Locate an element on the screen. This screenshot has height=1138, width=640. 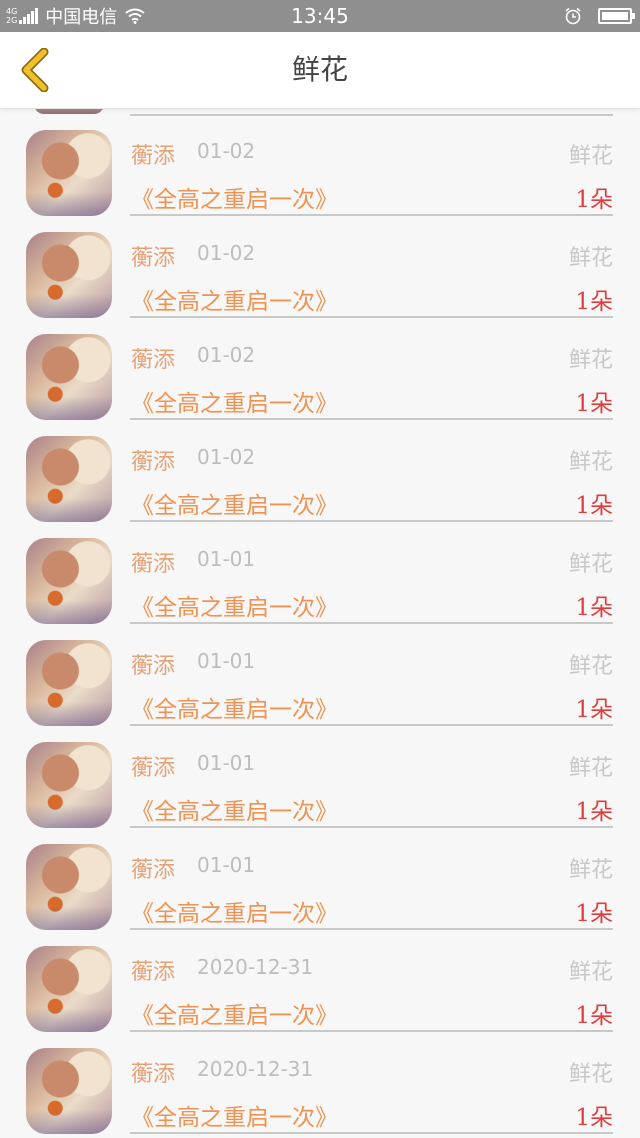
status-time: 13:45 is located at coordinates (320, 16).